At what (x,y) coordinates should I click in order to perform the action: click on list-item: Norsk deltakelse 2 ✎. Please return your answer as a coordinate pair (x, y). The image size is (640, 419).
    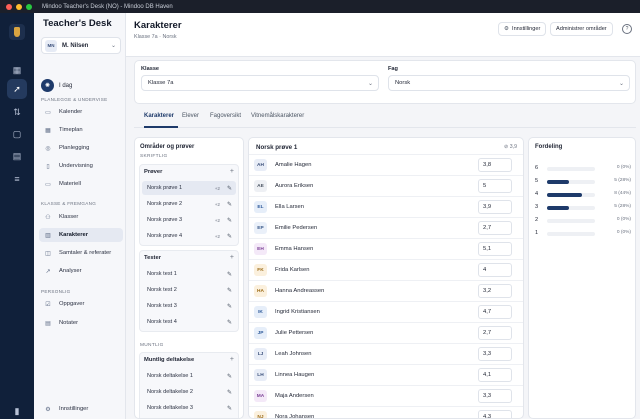
    Looking at the image, I should click on (189, 392).